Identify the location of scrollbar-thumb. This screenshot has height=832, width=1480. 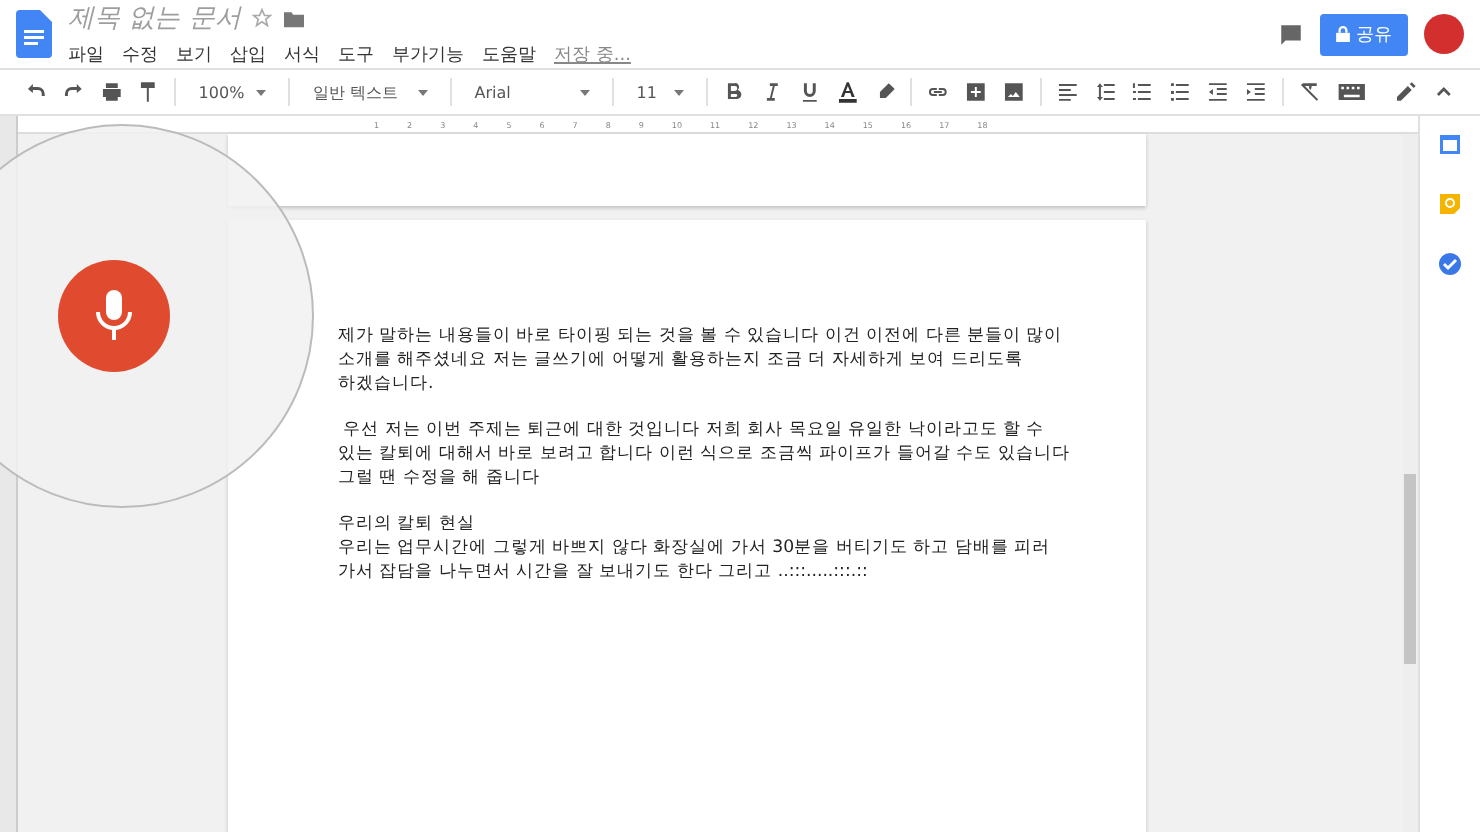
(1410, 569).